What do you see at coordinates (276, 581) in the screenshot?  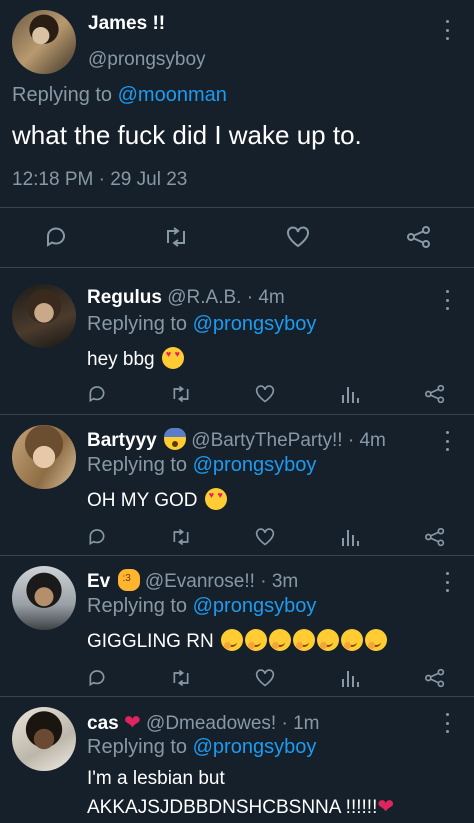 I see `reply-time: · 3m` at bounding box center [276, 581].